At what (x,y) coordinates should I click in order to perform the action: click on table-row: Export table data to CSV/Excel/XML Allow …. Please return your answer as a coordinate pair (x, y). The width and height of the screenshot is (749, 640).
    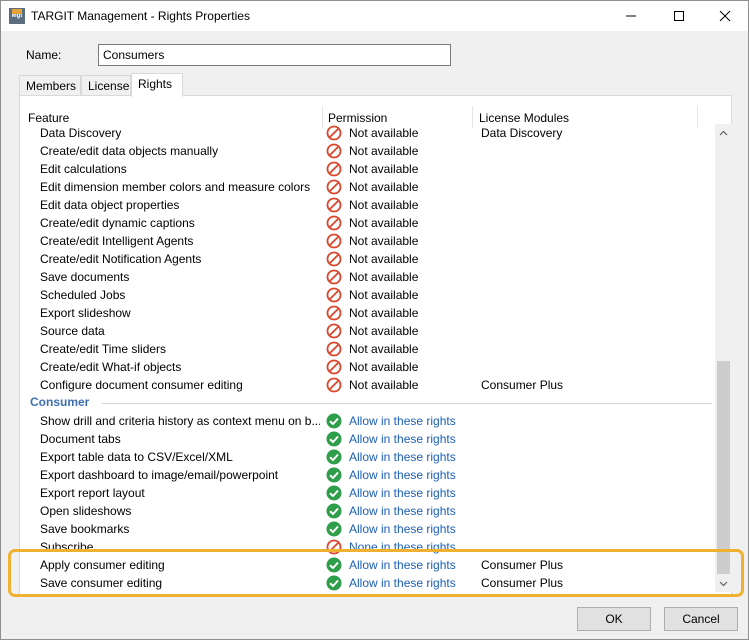
    Looking at the image, I should click on (368, 457).